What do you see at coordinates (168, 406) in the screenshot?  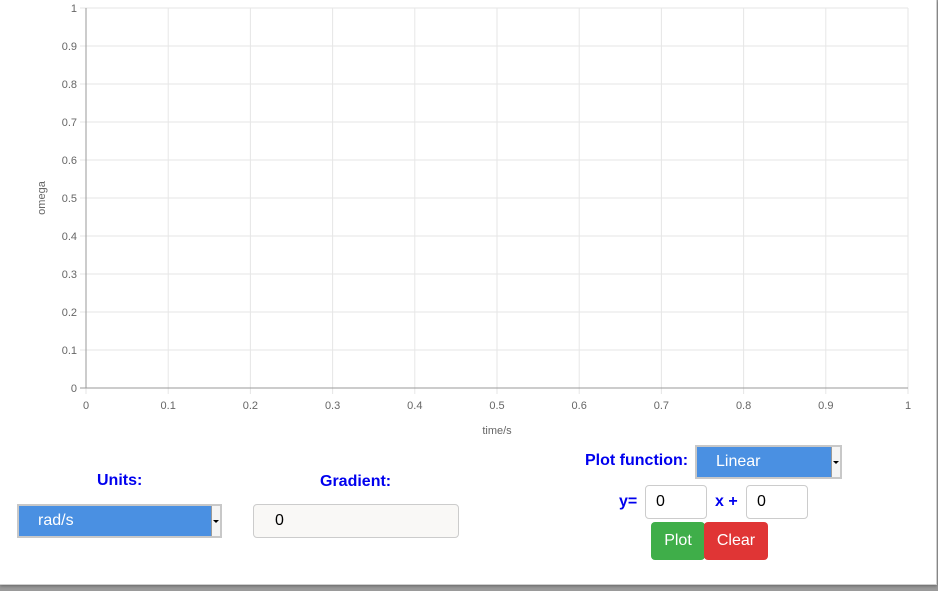 I see `x-tick-label: 0.1` at bounding box center [168, 406].